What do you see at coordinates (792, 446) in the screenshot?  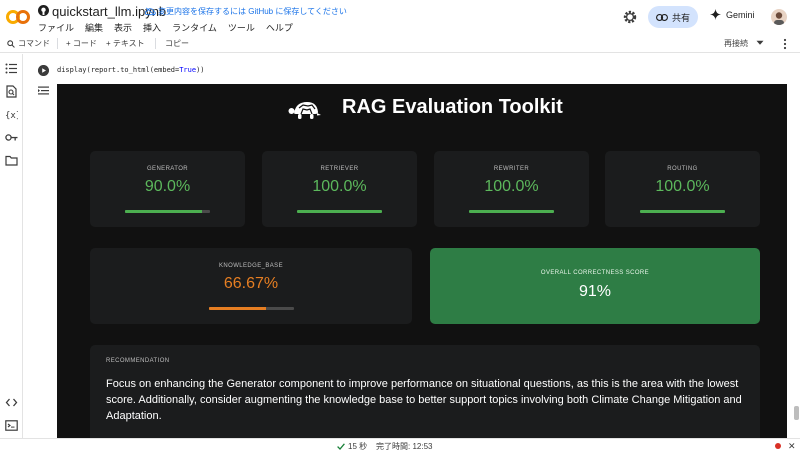 I see `close-icon: ✕` at bounding box center [792, 446].